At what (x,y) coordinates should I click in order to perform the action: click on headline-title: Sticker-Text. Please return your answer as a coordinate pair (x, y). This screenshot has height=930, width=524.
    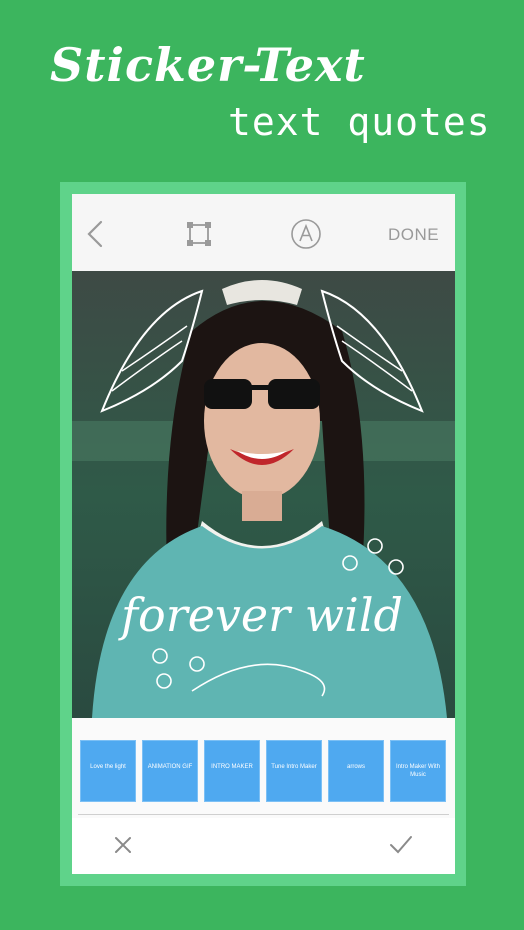
    Looking at the image, I should click on (208, 65).